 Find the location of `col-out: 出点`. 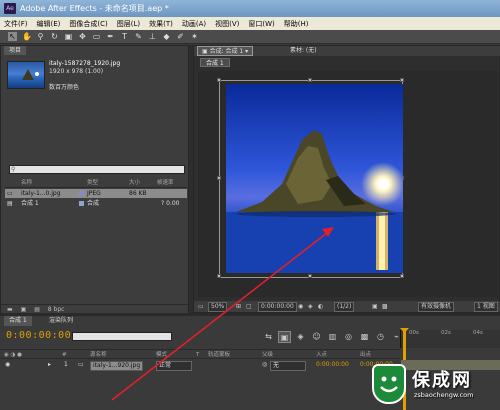

col-out: 出点 is located at coordinates (365, 355).